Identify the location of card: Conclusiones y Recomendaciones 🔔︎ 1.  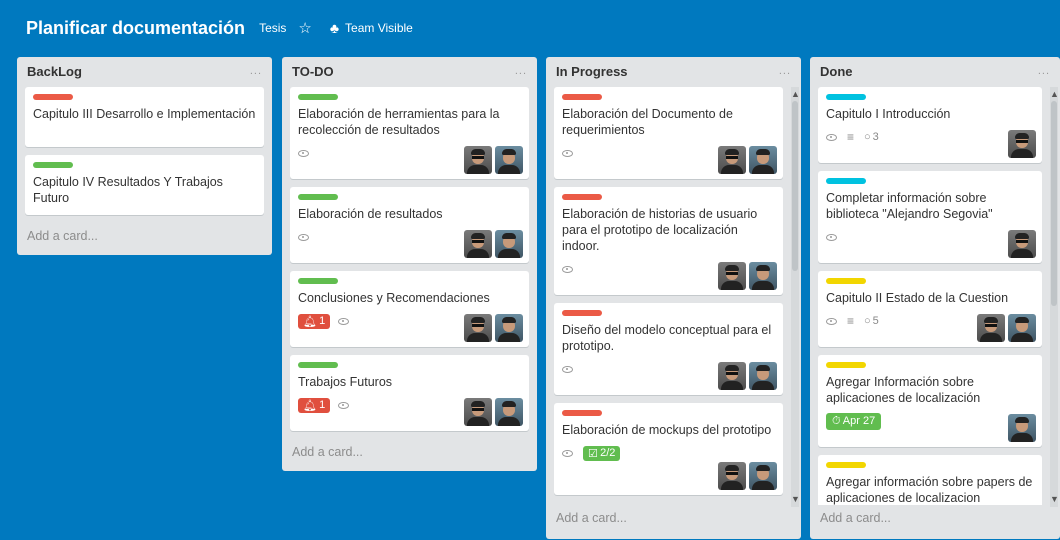
(409, 309).